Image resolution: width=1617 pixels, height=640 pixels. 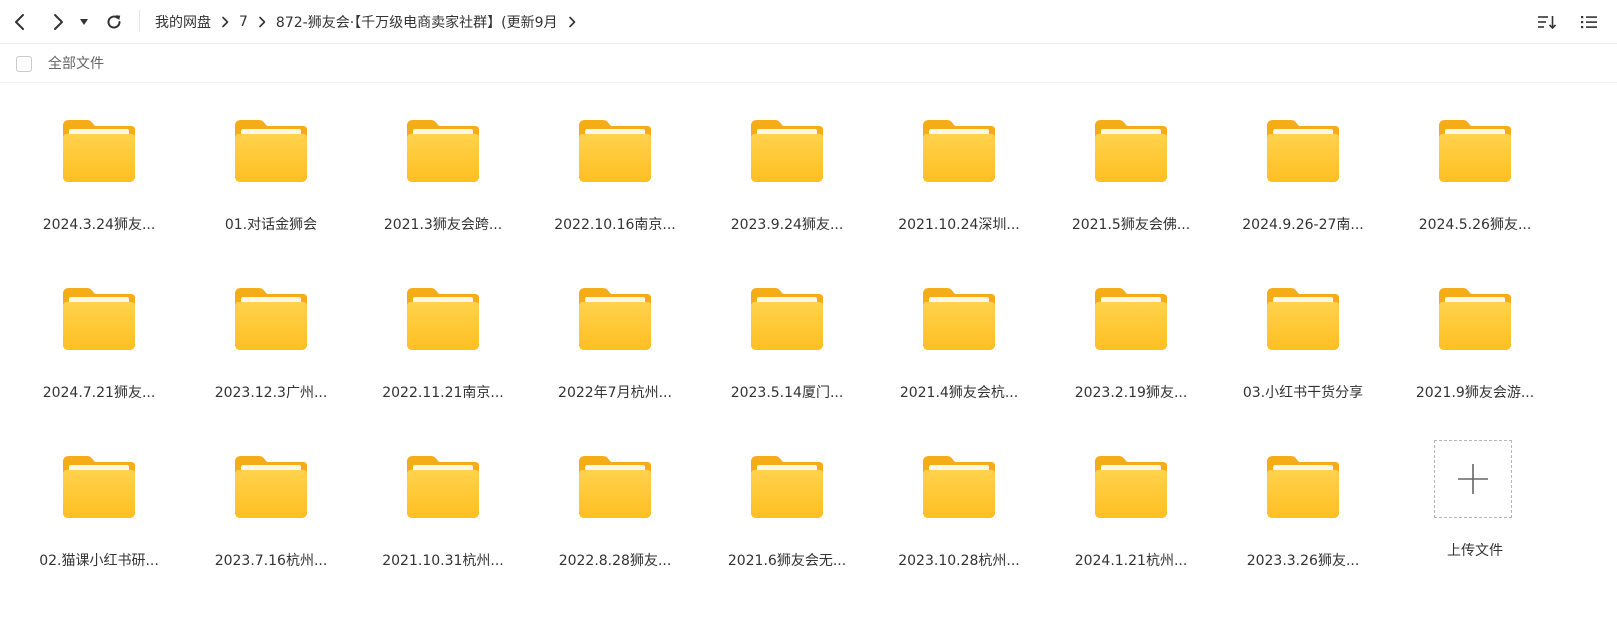 I want to click on caret-down-icon, so click(x=84, y=22).